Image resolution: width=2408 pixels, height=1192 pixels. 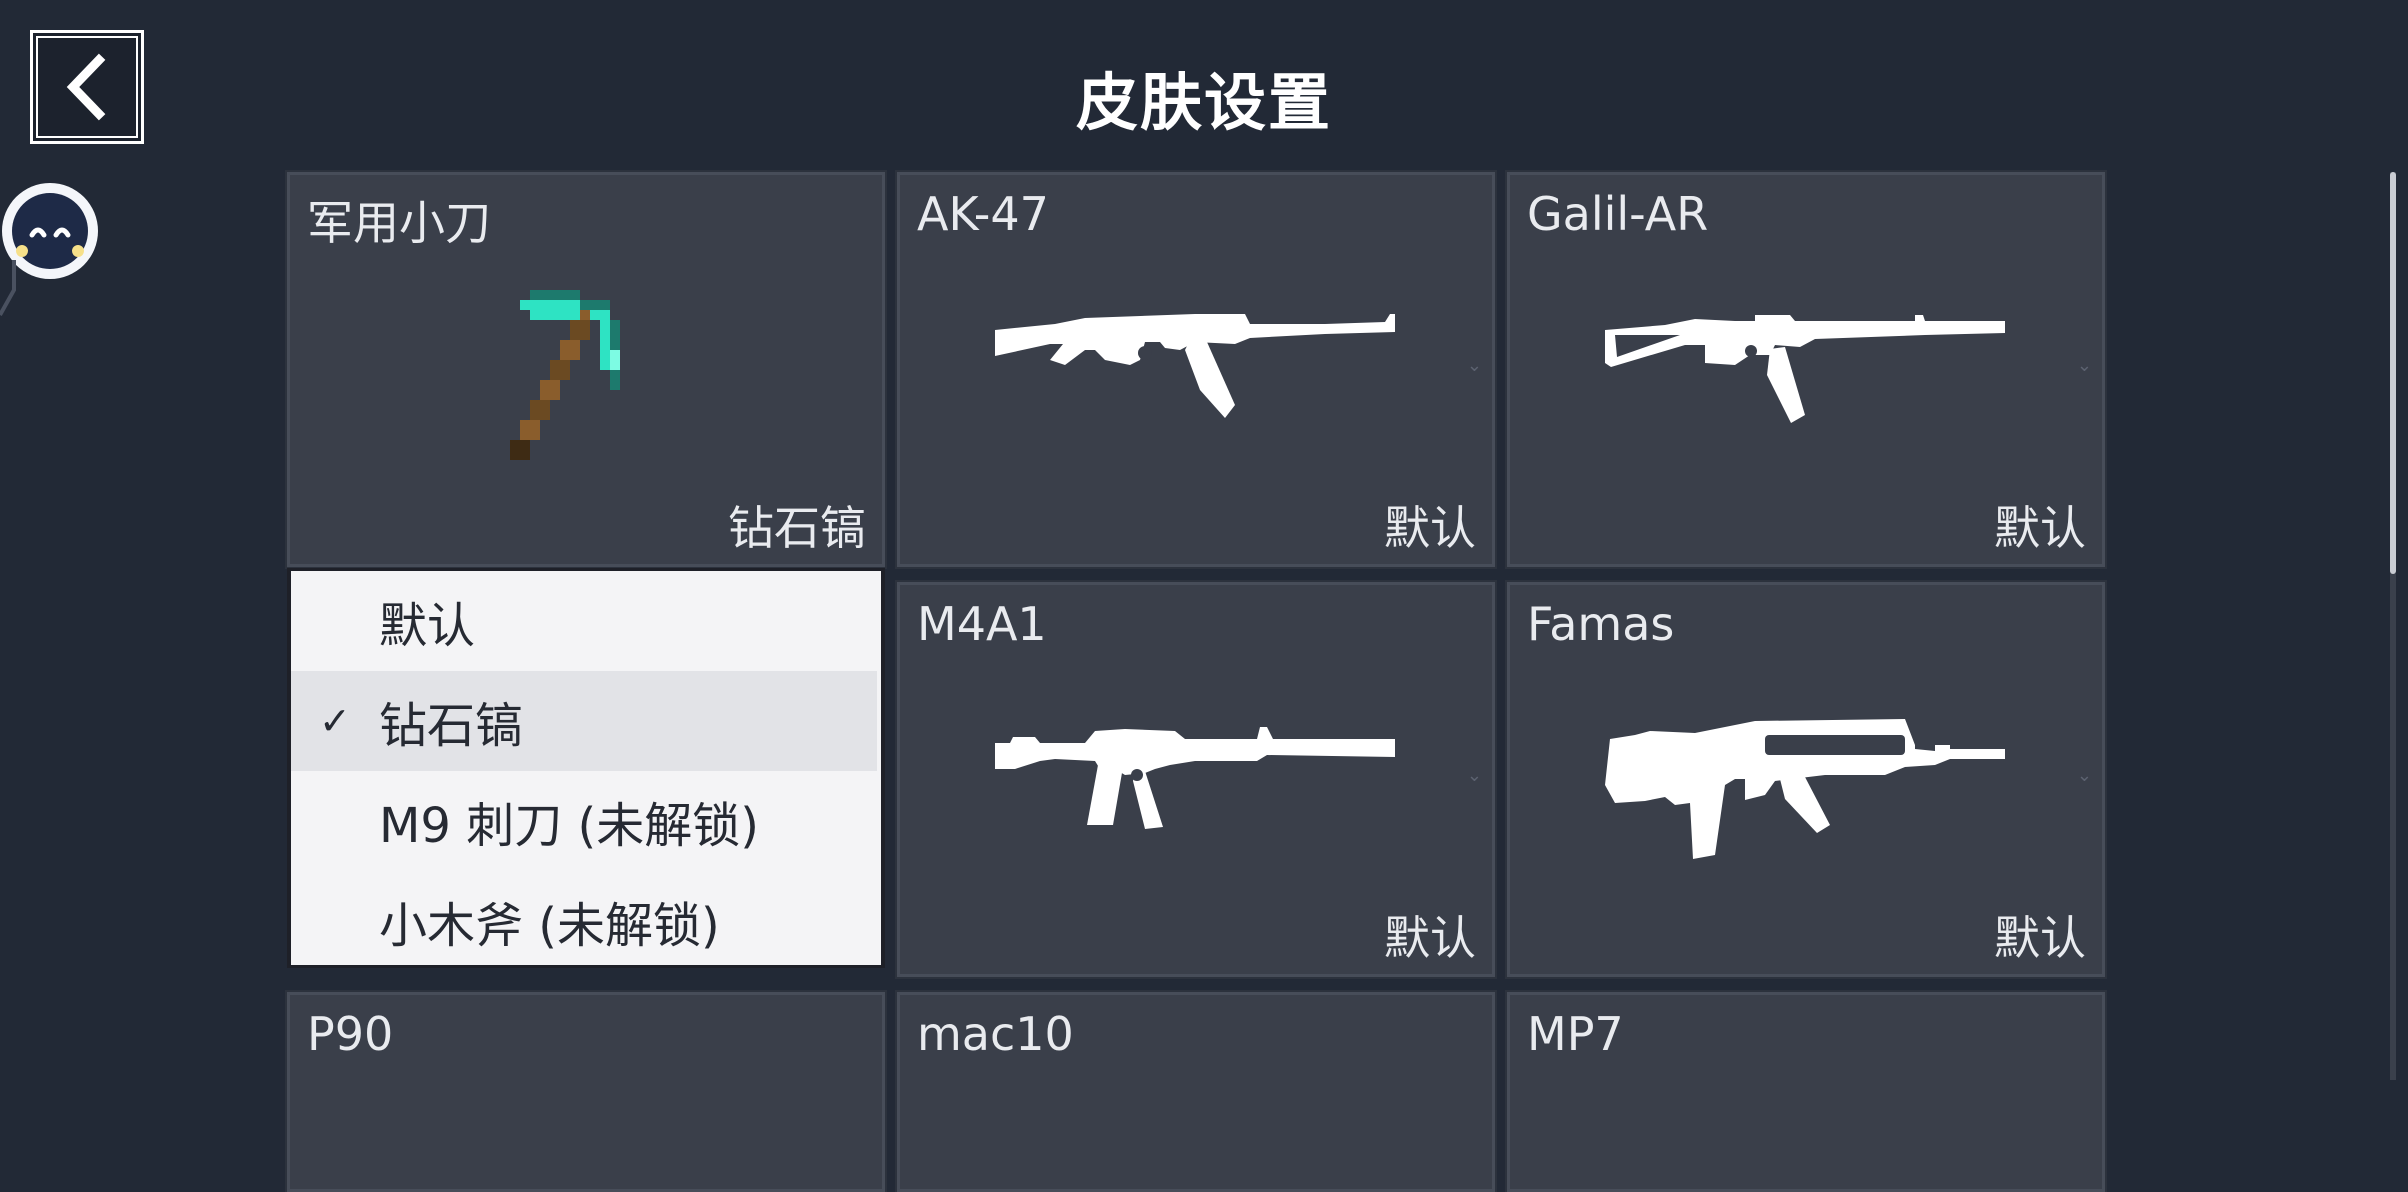 What do you see at coordinates (1805, 789) in the screenshot?
I see `famas-silhouette-icon` at bounding box center [1805, 789].